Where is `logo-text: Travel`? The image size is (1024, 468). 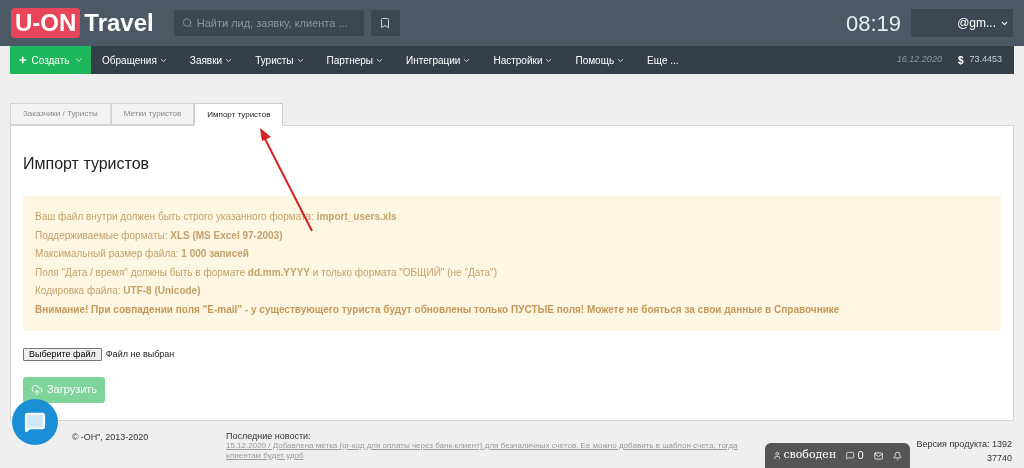 logo-text: Travel is located at coordinates (119, 23).